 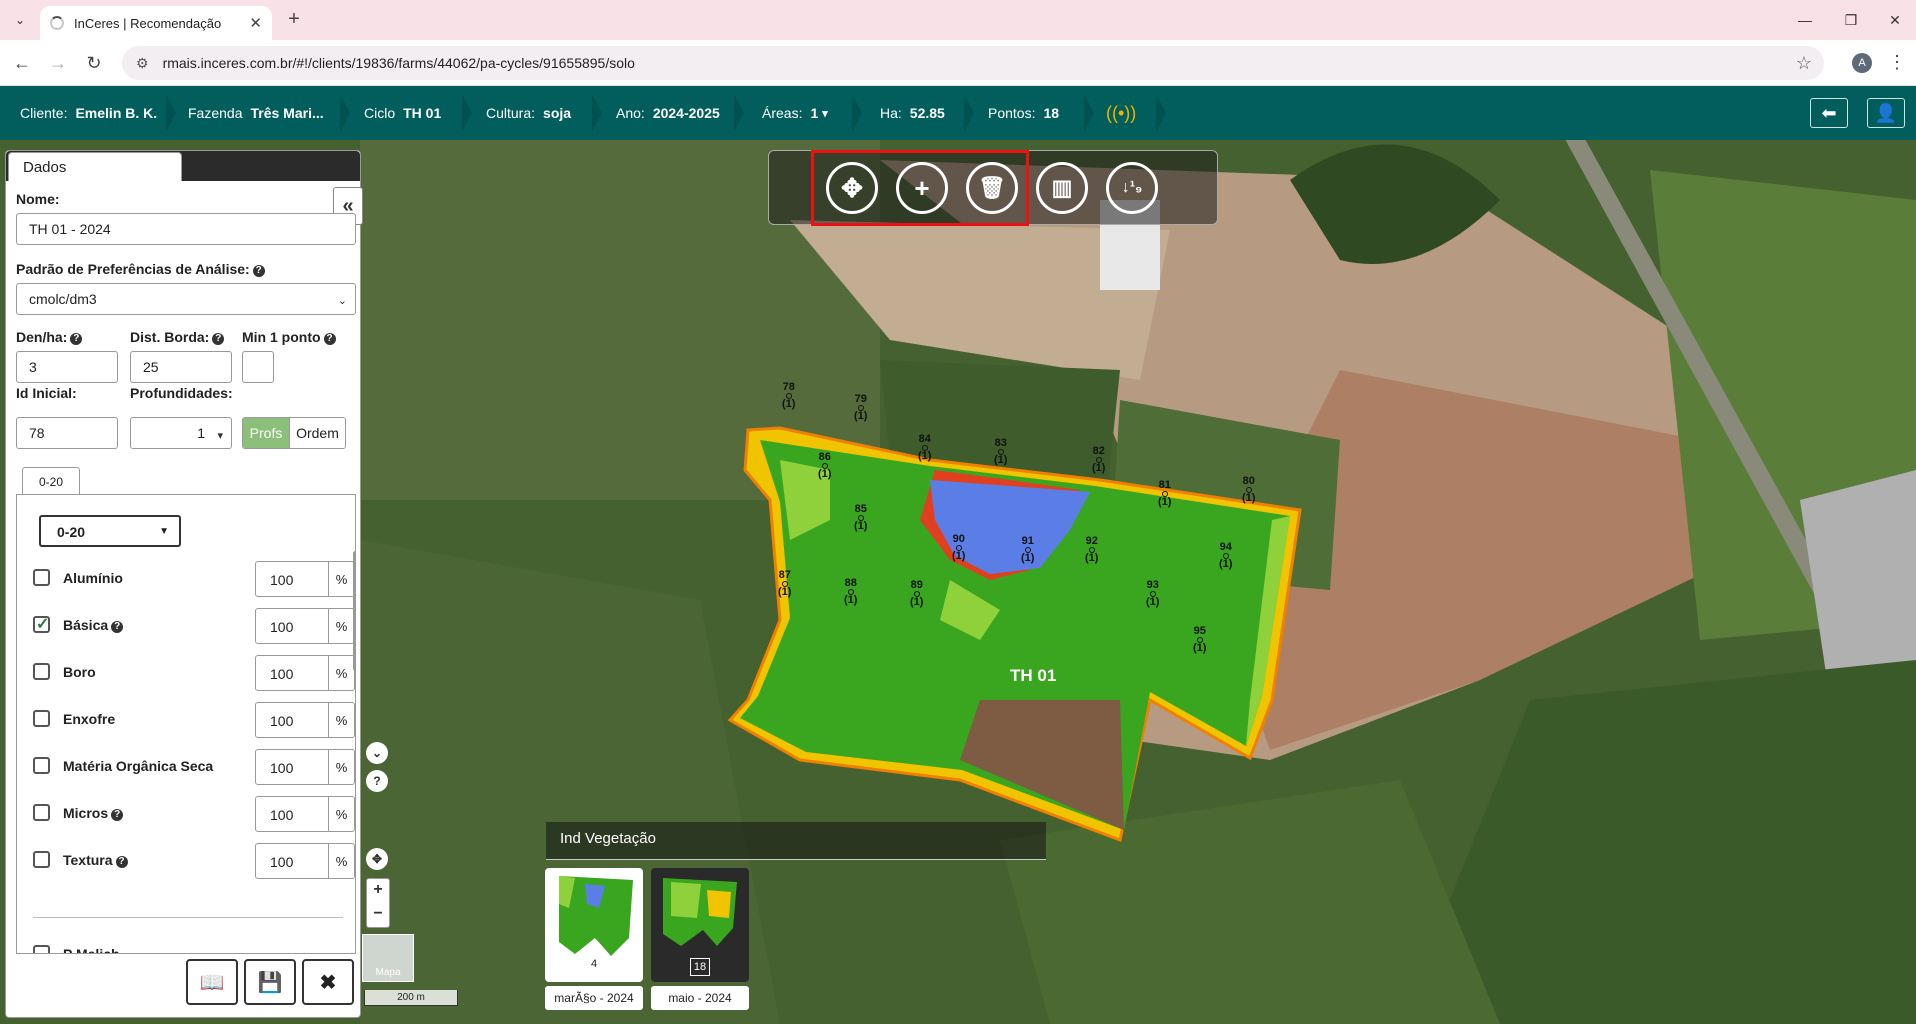 I want to click on back-icon: ←, so click(x=22, y=63).